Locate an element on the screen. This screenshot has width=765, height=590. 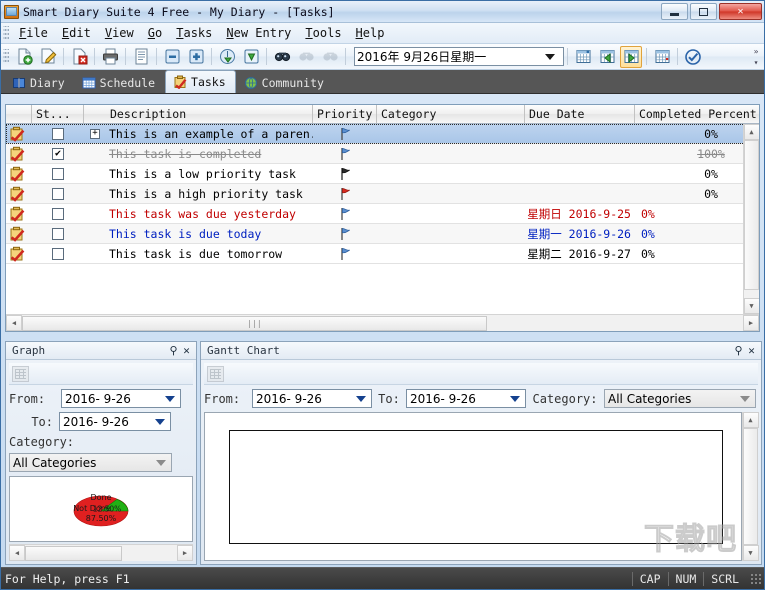
next-period-icon is located at coordinates (631, 56).